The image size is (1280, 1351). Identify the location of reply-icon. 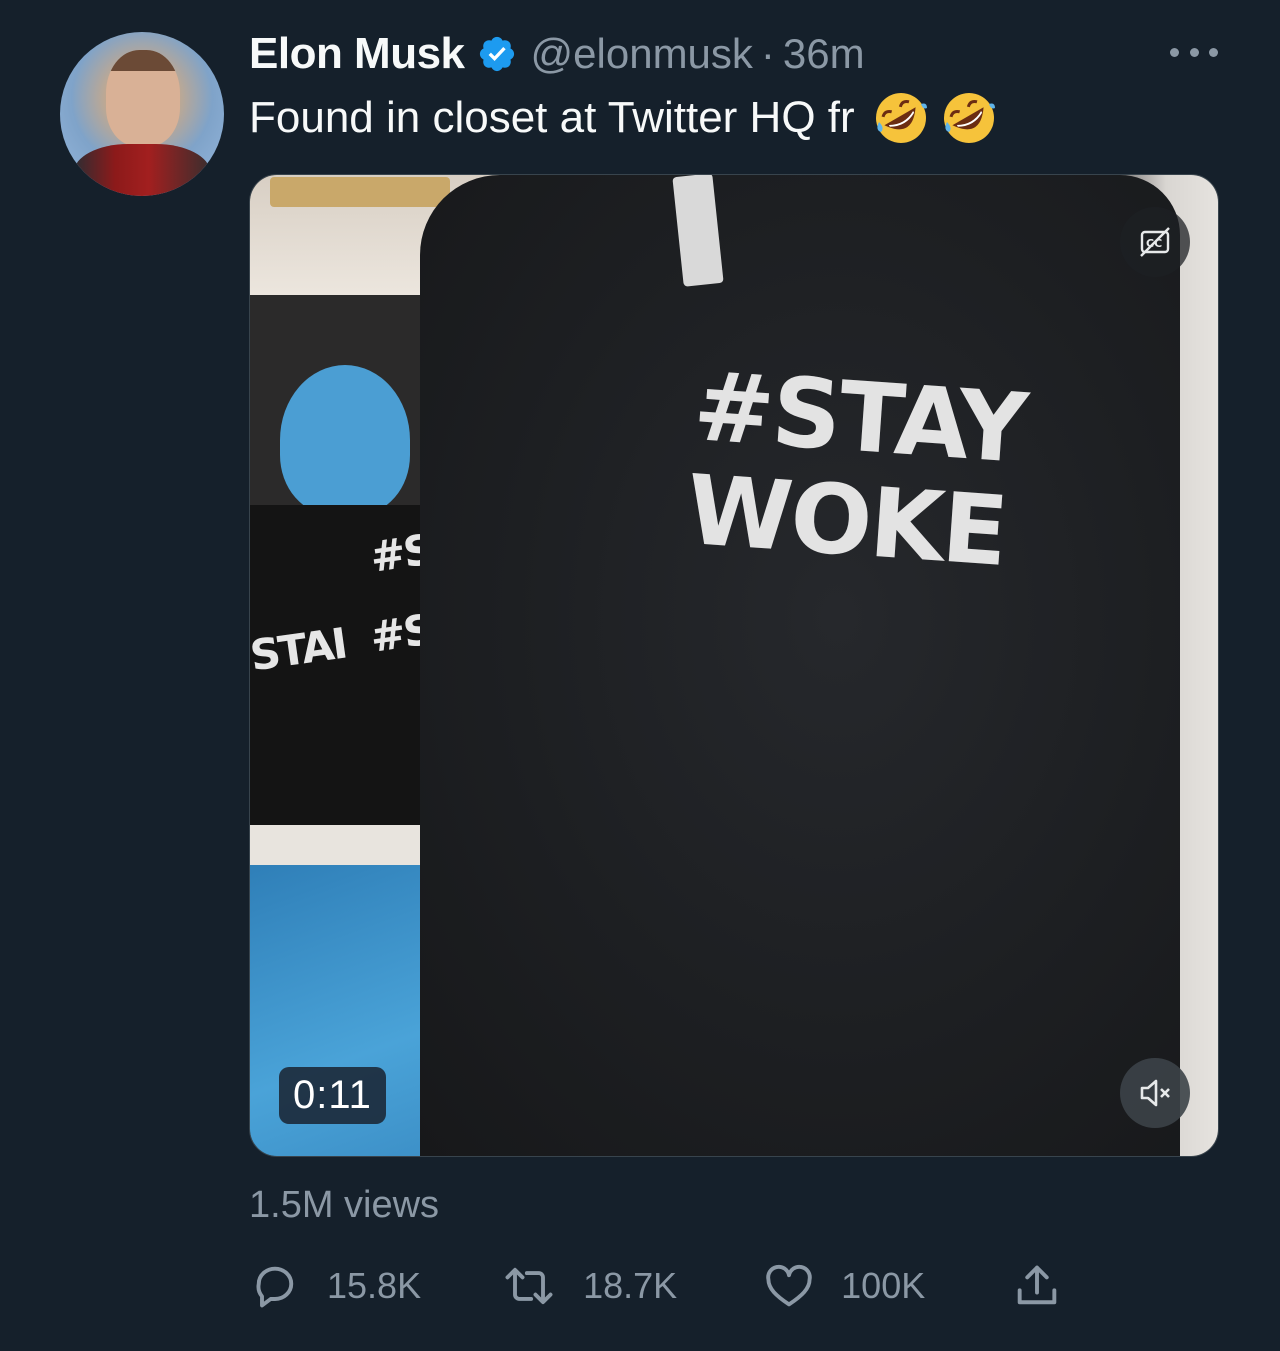
(275, 1286).